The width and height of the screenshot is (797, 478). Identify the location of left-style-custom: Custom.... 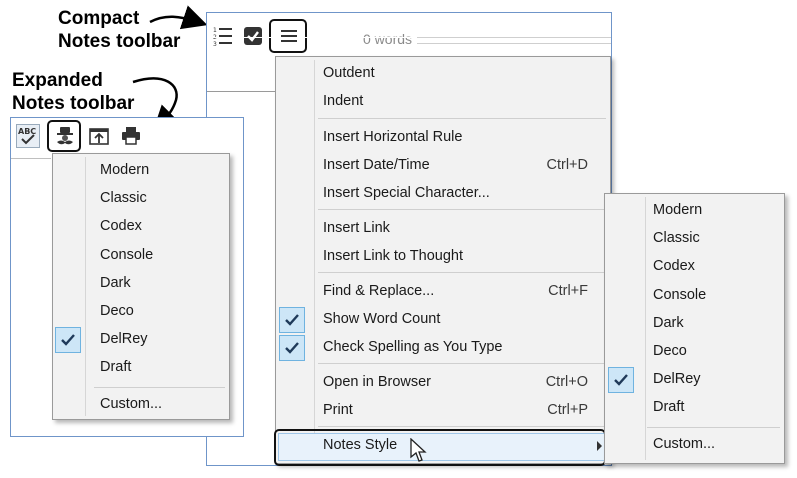
(141, 405).